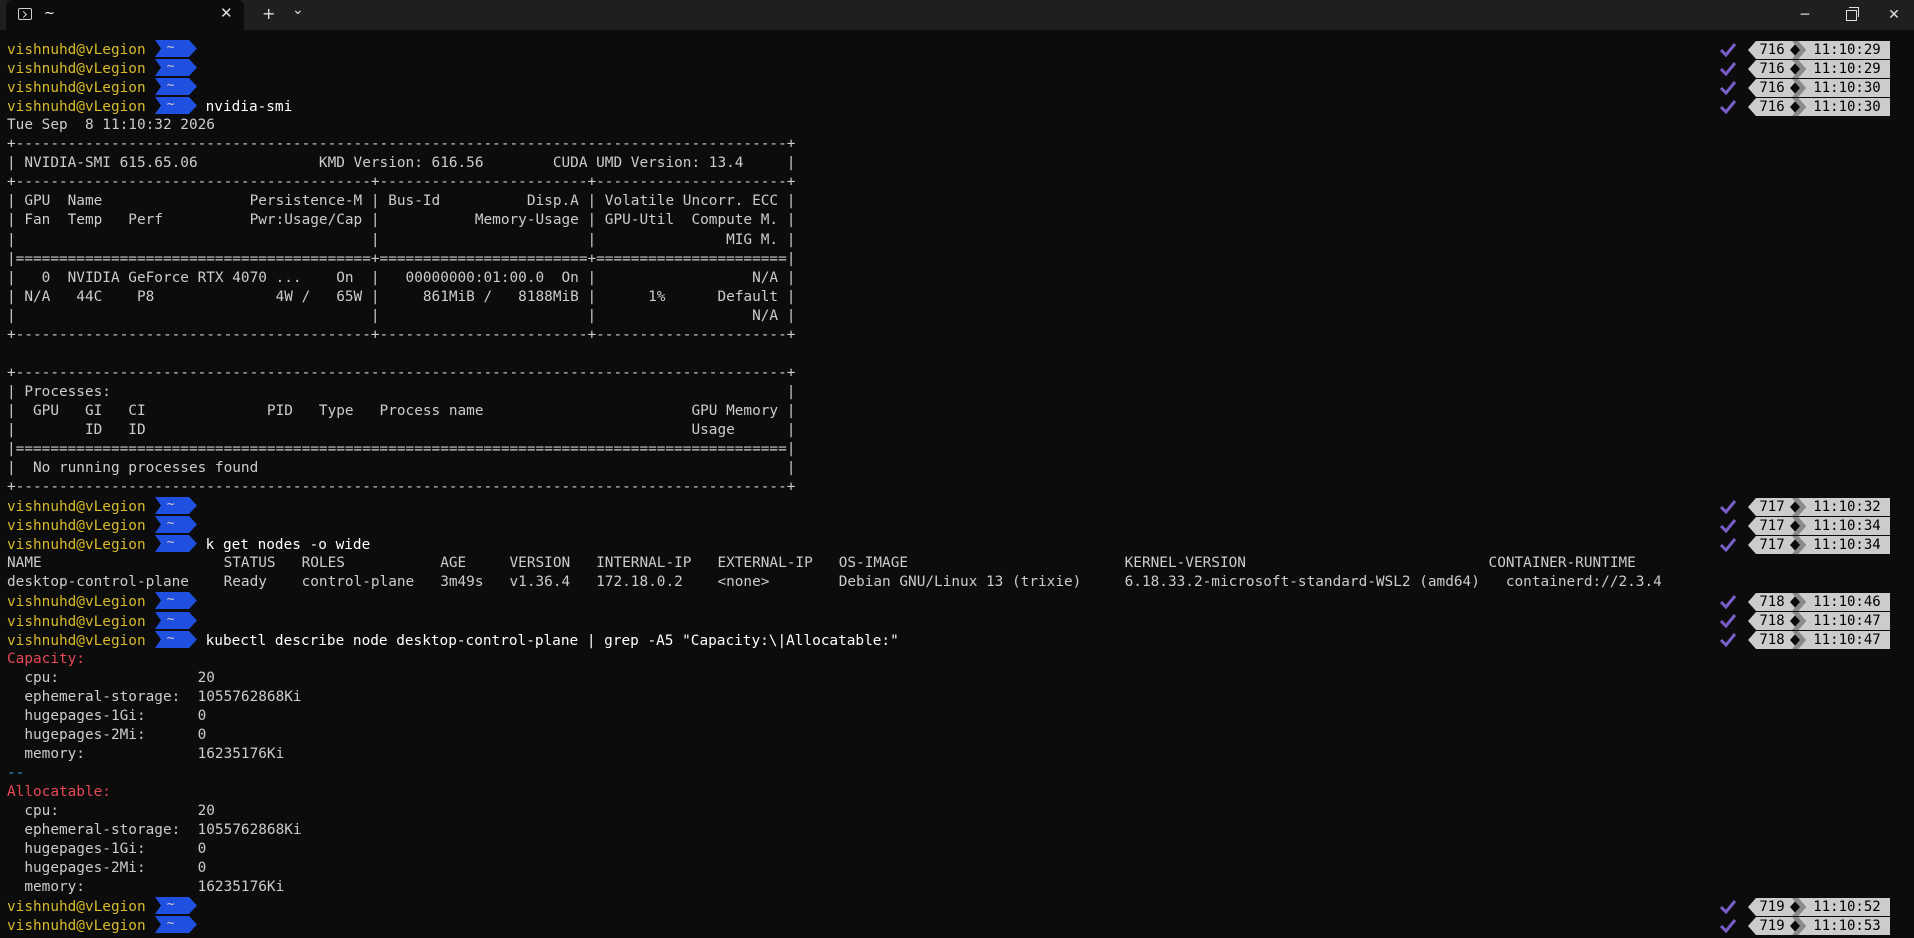 The width and height of the screenshot is (1914, 938). I want to click on minimize-button: ─, so click(1805, 15).